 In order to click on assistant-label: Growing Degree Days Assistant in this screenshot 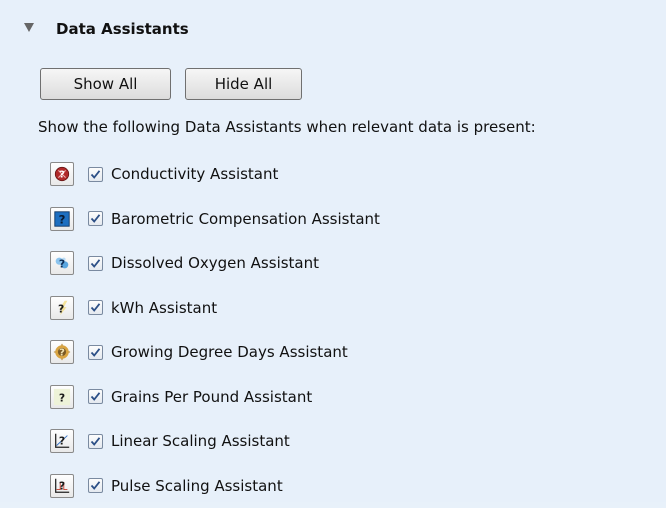, I will do `click(229, 352)`.